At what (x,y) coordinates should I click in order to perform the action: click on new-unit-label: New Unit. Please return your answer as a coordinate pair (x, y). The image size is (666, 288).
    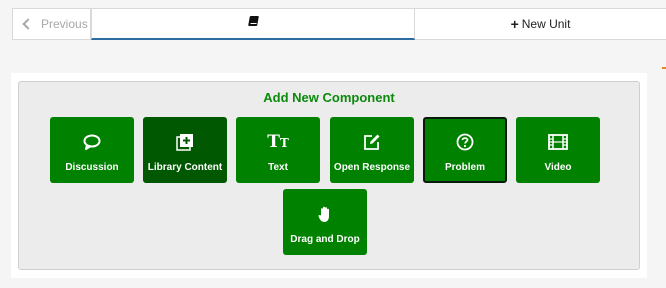
    Looking at the image, I should click on (546, 24).